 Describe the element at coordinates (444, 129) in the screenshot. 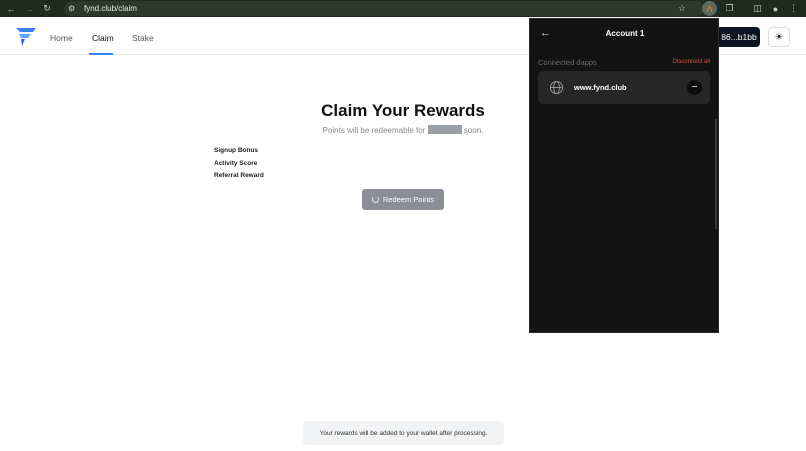

I see `redacted-block` at that location.